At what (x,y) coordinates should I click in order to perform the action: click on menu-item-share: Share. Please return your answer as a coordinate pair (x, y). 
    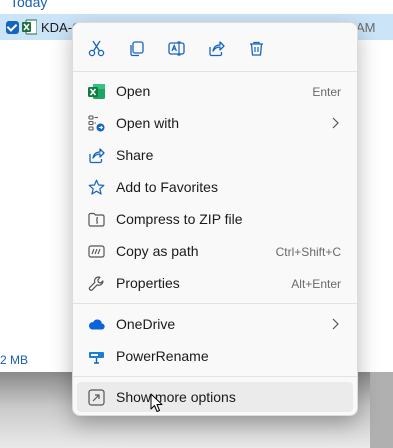
    Looking at the image, I should click on (215, 155).